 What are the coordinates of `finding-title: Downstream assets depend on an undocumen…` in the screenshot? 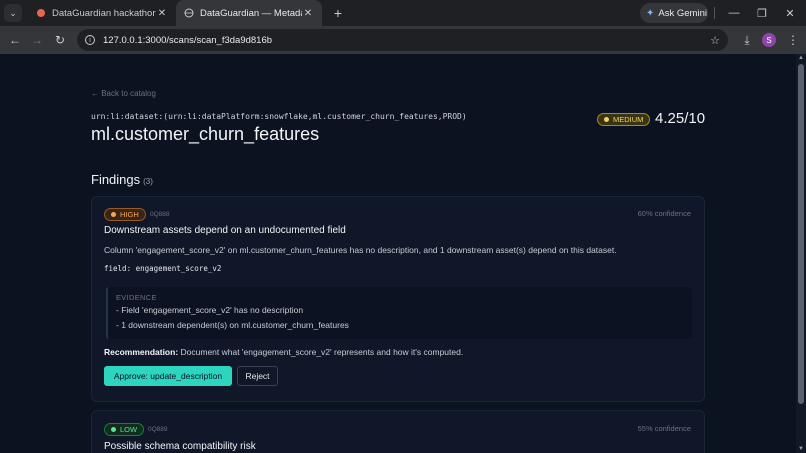 It's located at (225, 230).